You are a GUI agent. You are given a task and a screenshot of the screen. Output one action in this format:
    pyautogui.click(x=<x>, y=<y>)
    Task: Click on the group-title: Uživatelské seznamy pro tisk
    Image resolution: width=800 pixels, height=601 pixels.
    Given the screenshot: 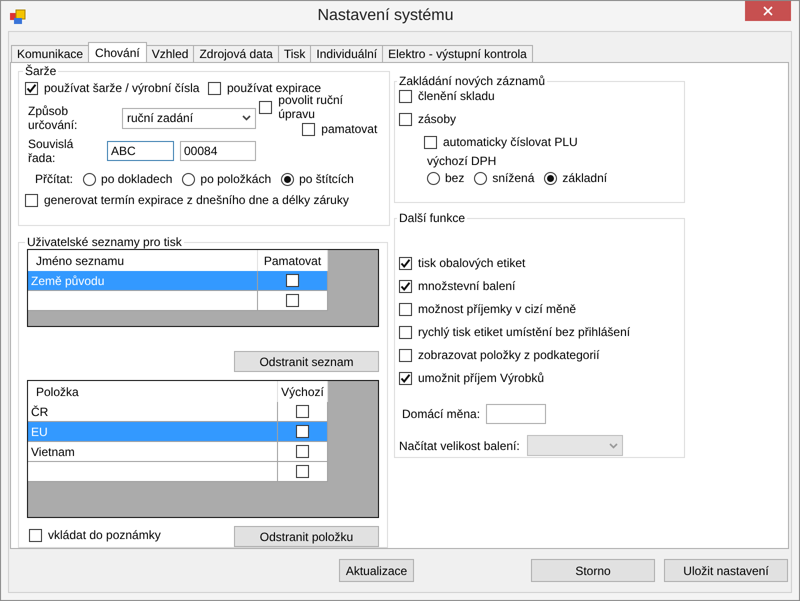 What is the action you would take?
    pyautogui.click(x=104, y=242)
    